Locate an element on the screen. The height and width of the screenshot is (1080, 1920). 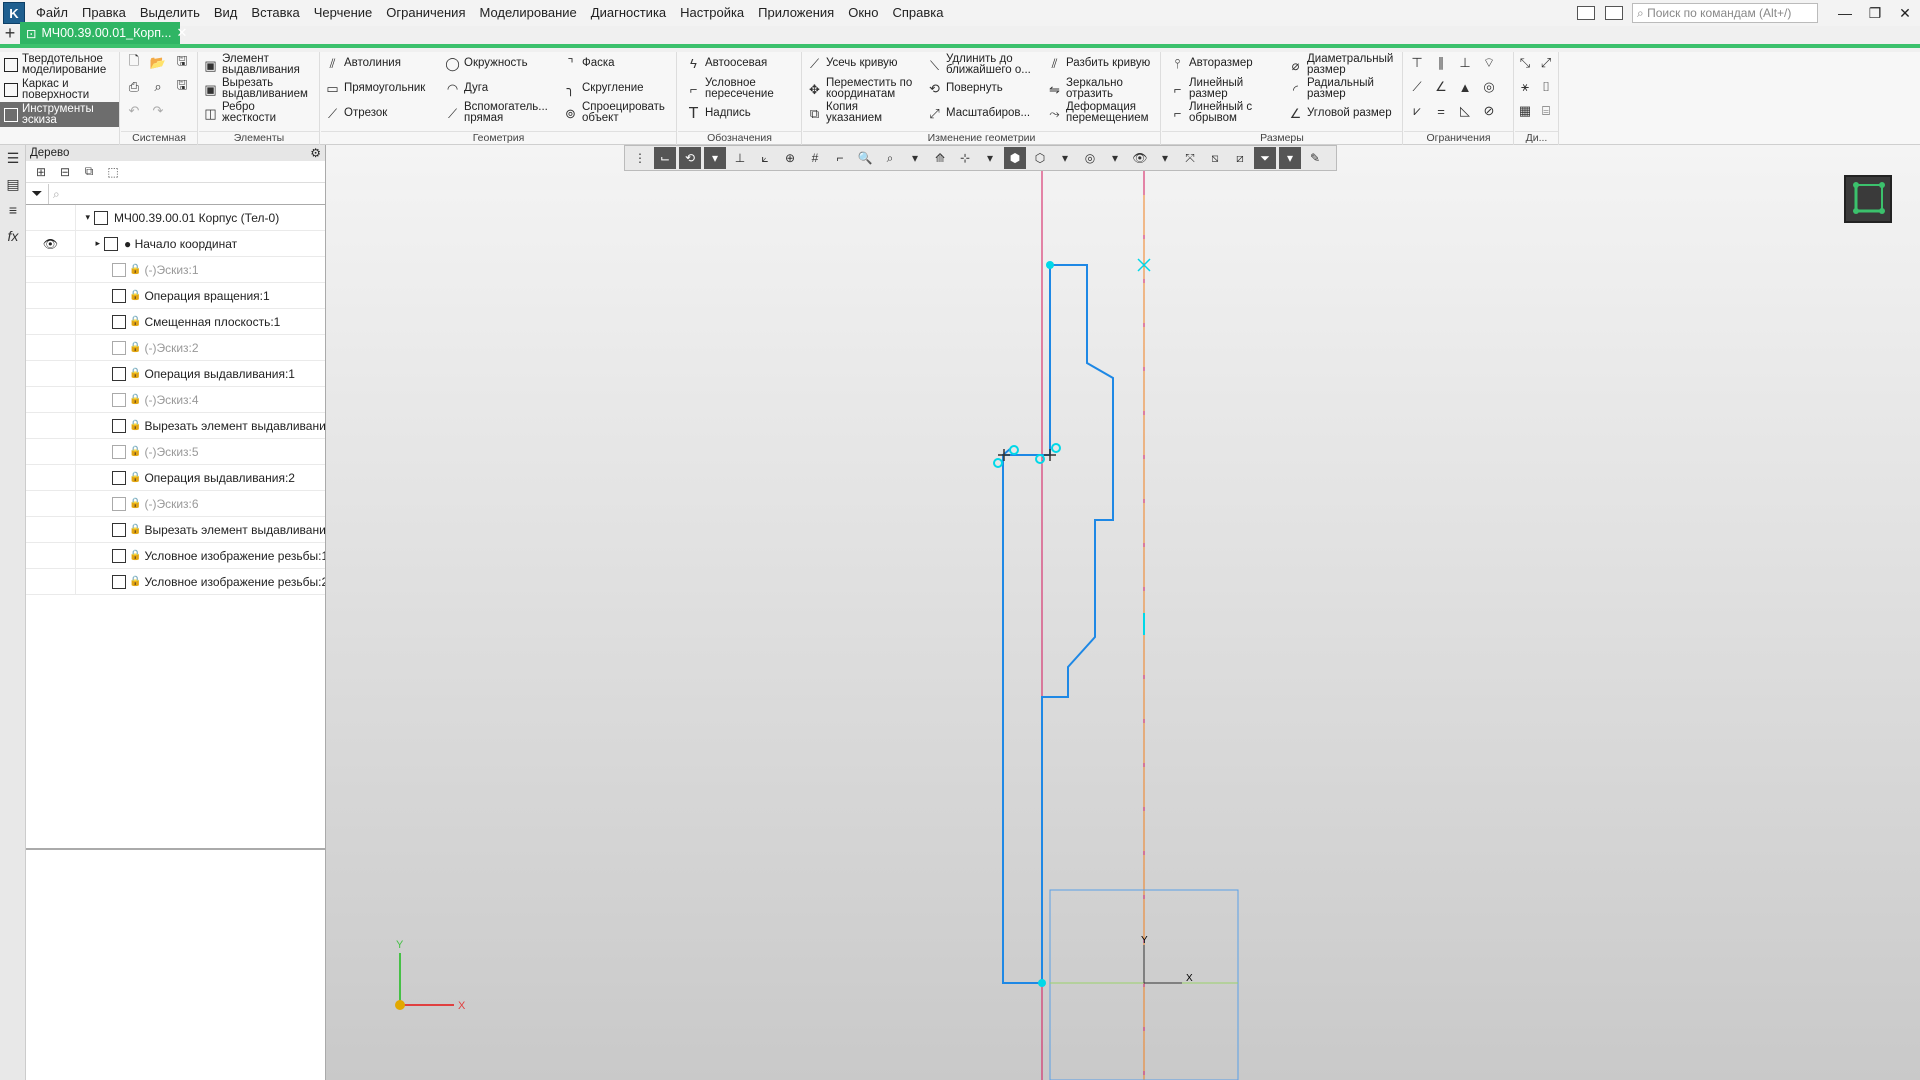
mode-sketch: Инструменты эскиза is located at coordinates (59, 114).